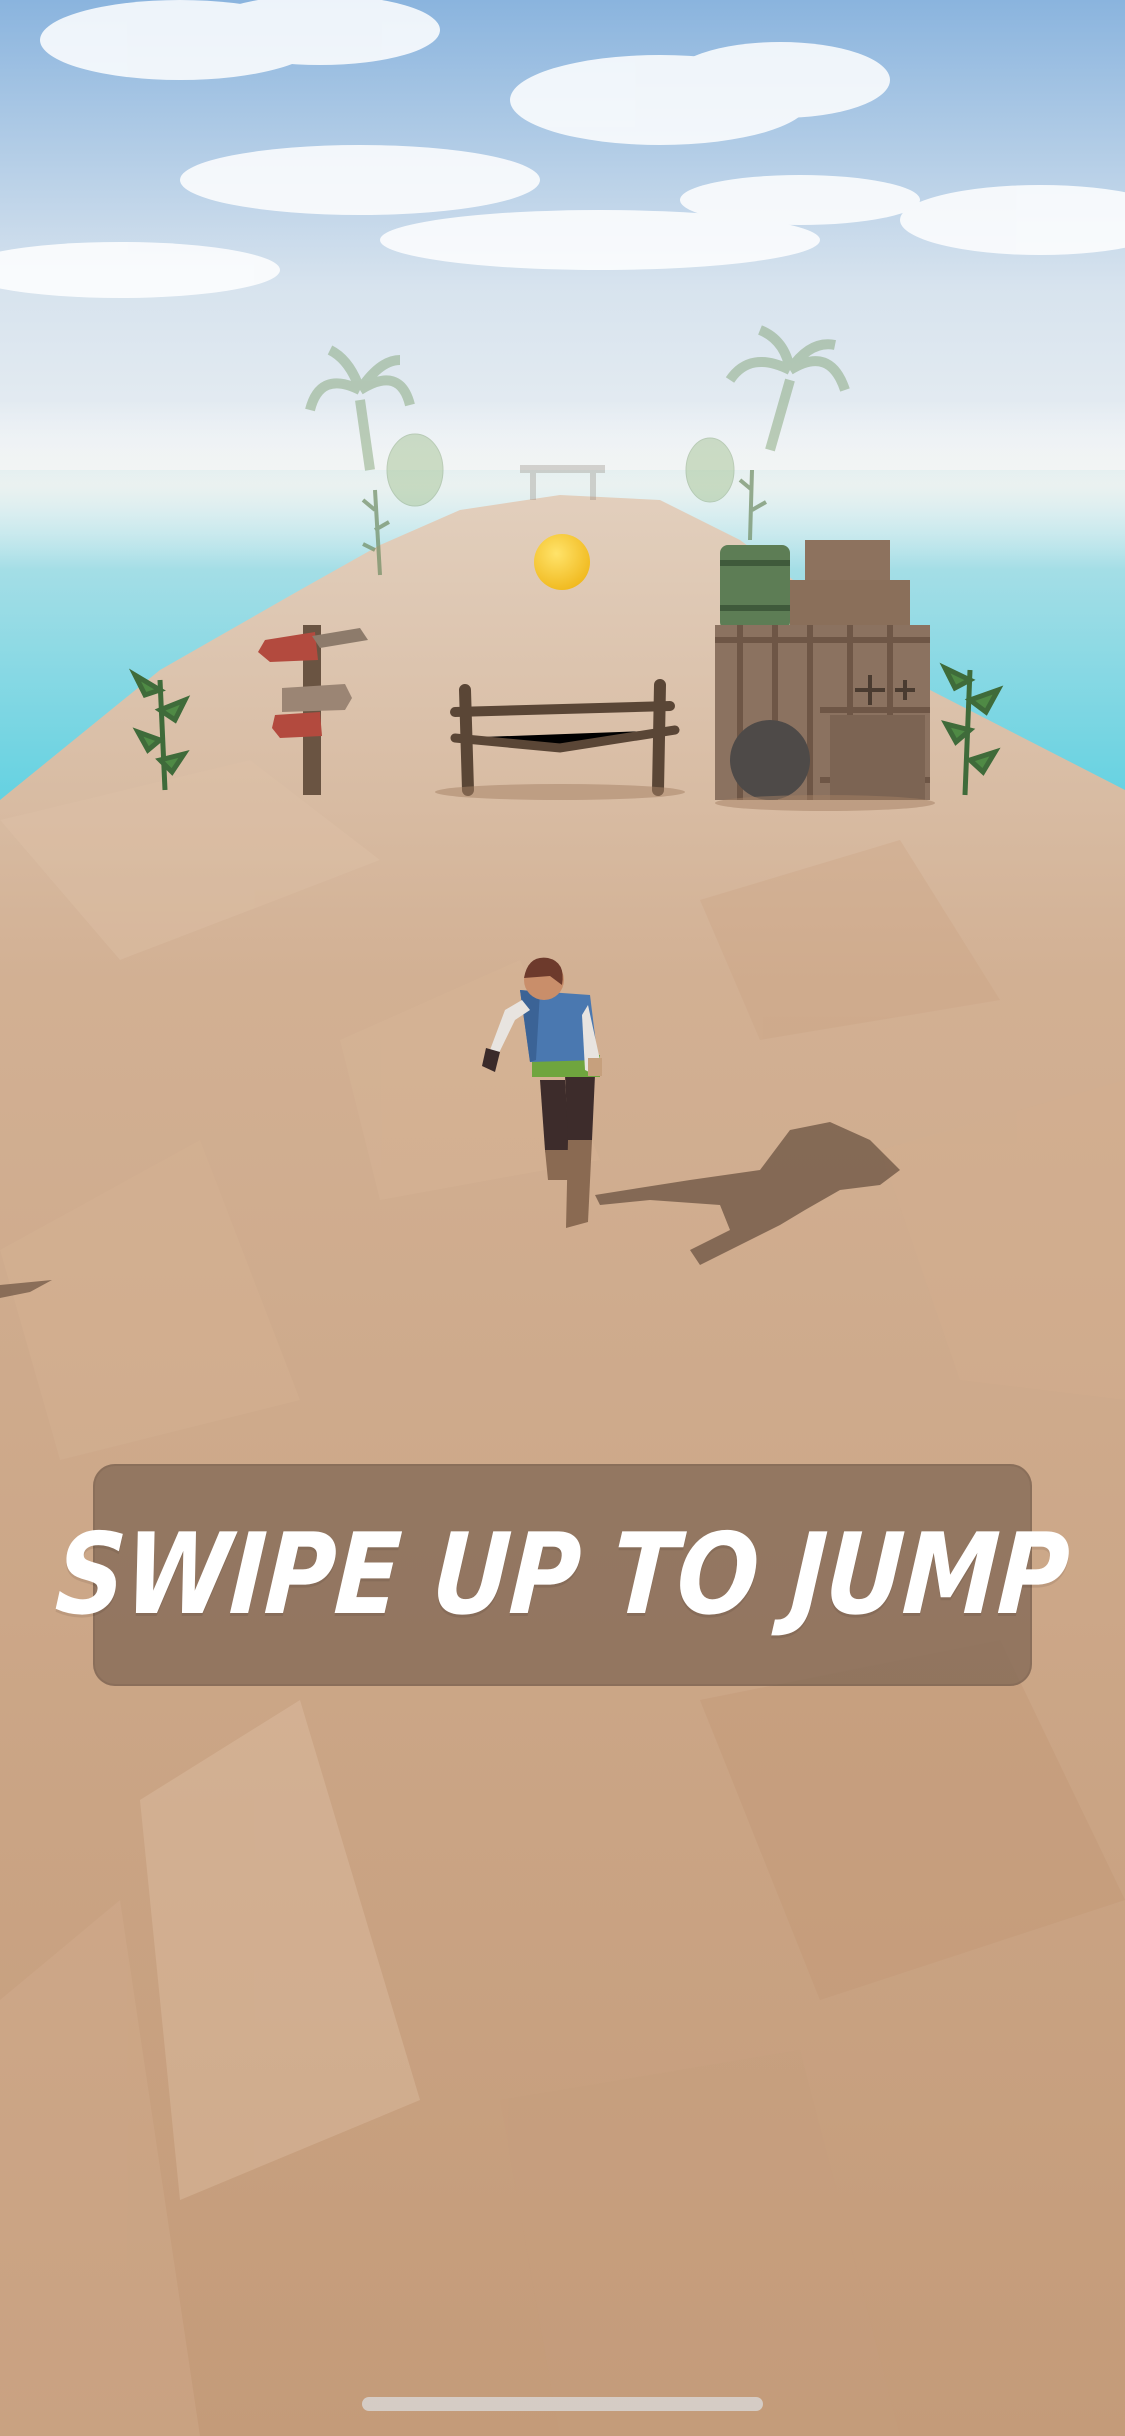 The height and width of the screenshot is (2436, 1125). What do you see at coordinates (562, 2404) in the screenshot?
I see `home-indicator-bar` at bounding box center [562, 2404].